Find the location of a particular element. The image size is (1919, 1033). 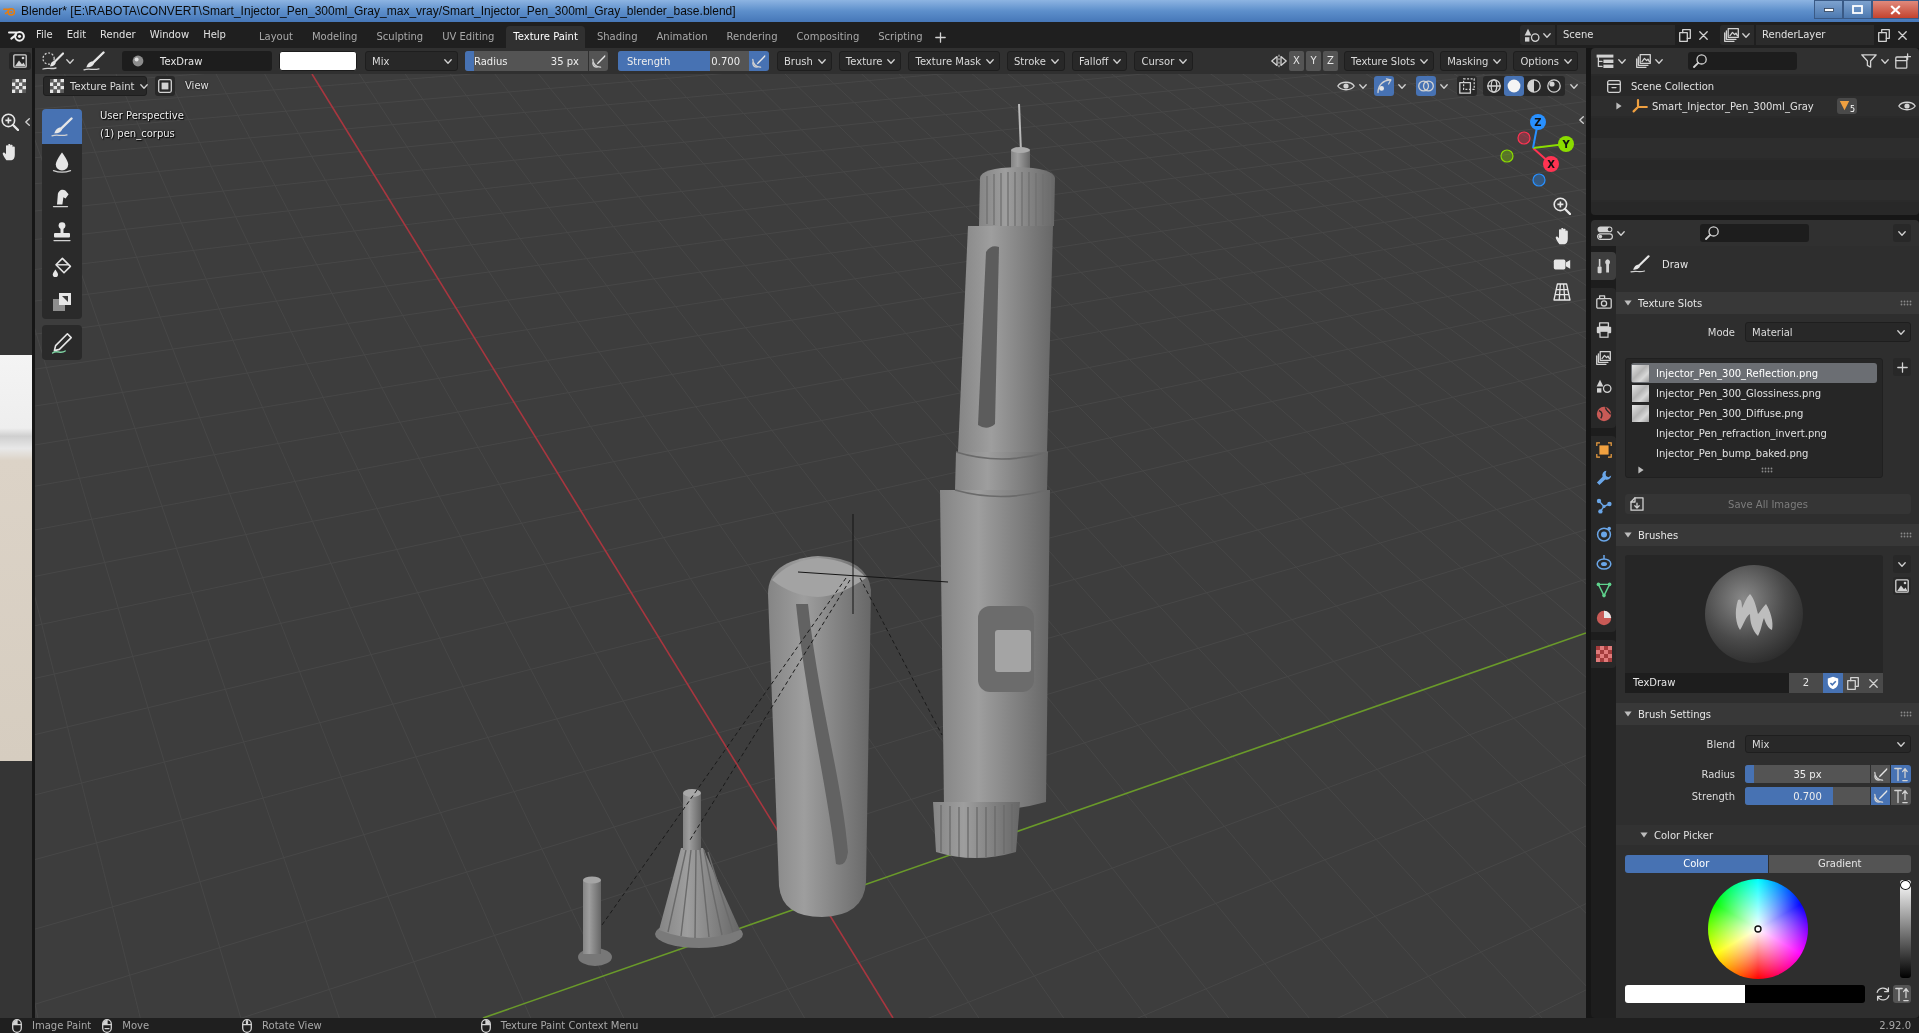

menu-dropdown: Texture Slots is located at coordinates (1389, 61).